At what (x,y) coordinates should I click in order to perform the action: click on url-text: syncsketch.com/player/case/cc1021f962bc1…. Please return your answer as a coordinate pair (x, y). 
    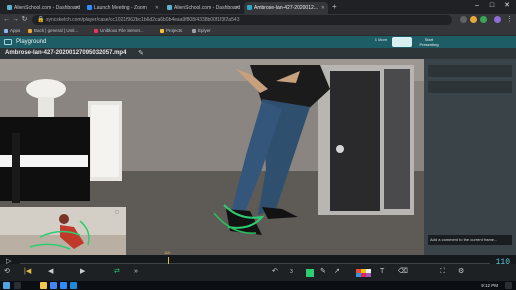
    Looking at the image, I should click on (143, 20).